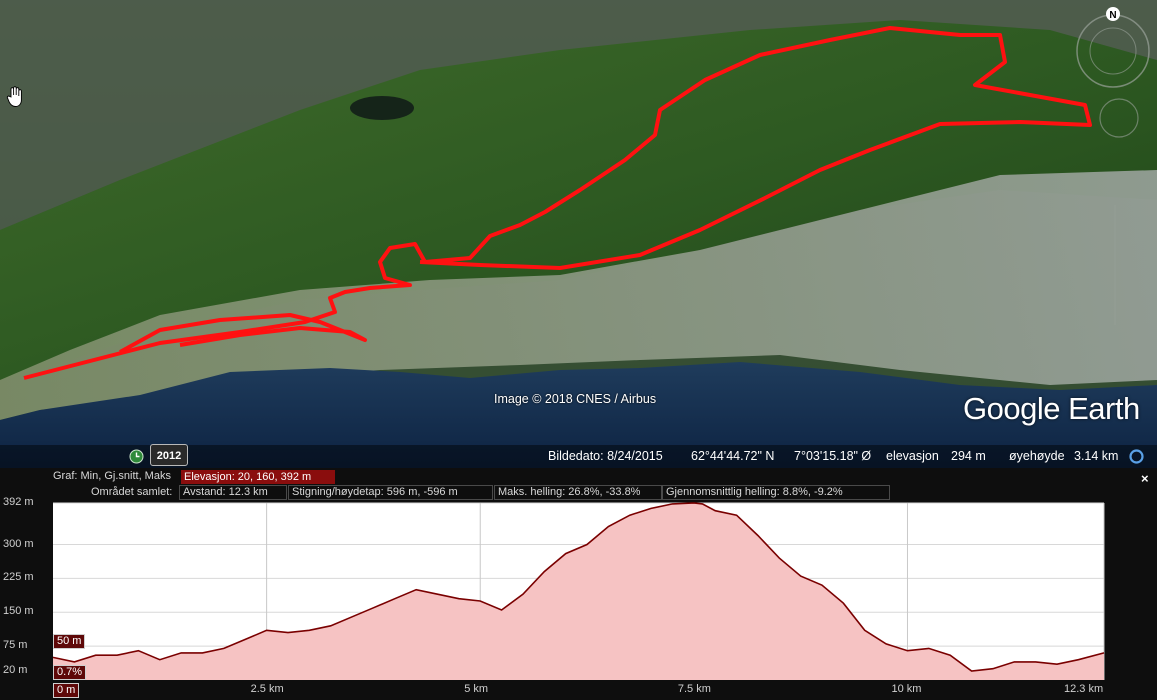 This screenshot has height=700, width=1157. Describe the element at coordinates (18, 611) in the screenshot. I see `y-tick-label: 150 m` at that location.